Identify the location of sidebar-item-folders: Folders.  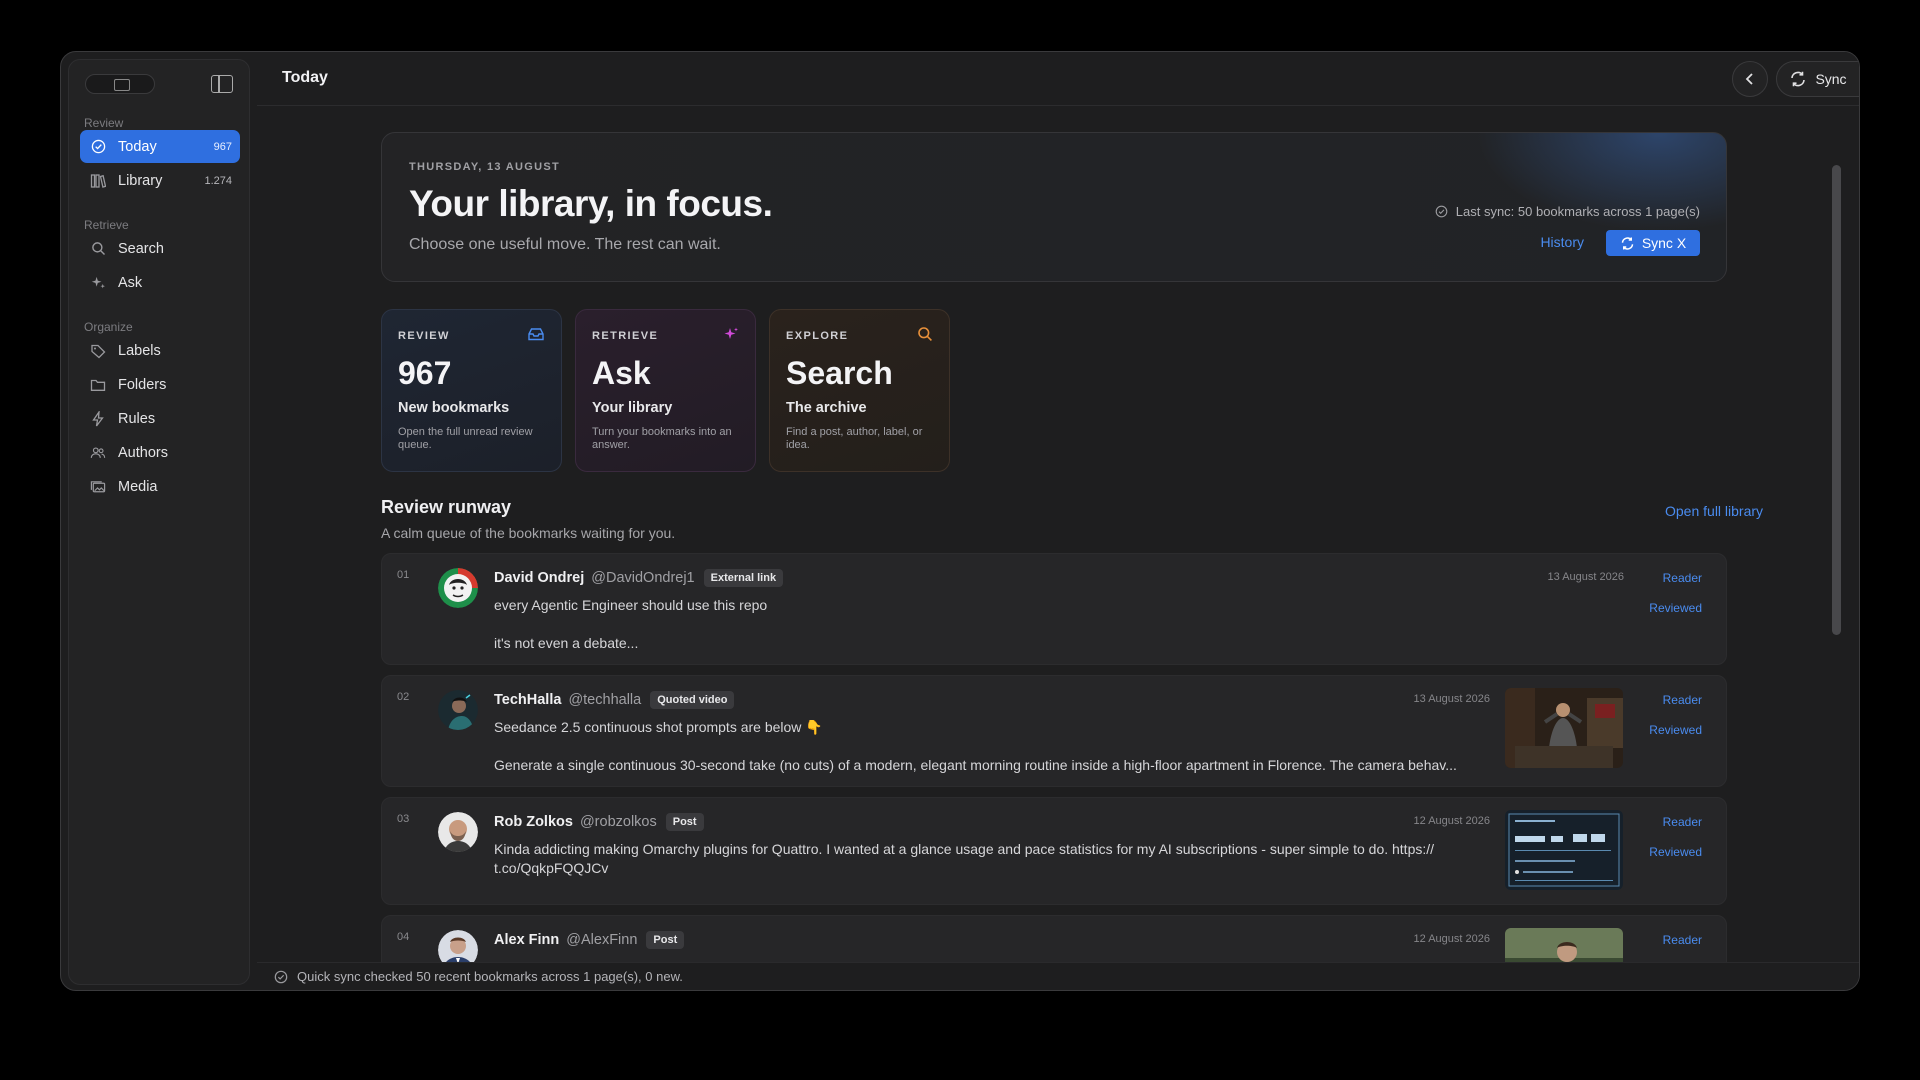
(160, 384).